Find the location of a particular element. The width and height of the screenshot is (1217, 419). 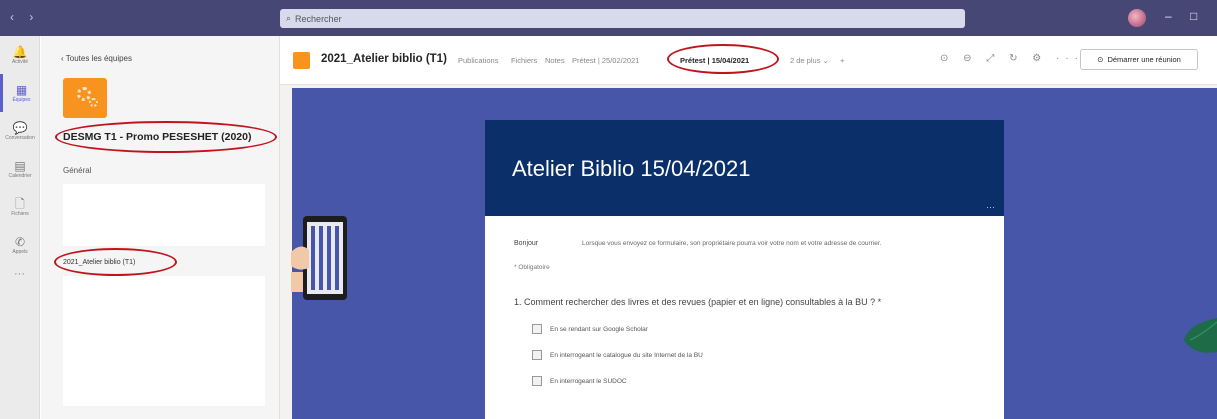

rail-item-activity: 🔔 Activité is located at coordinates (20, 55).